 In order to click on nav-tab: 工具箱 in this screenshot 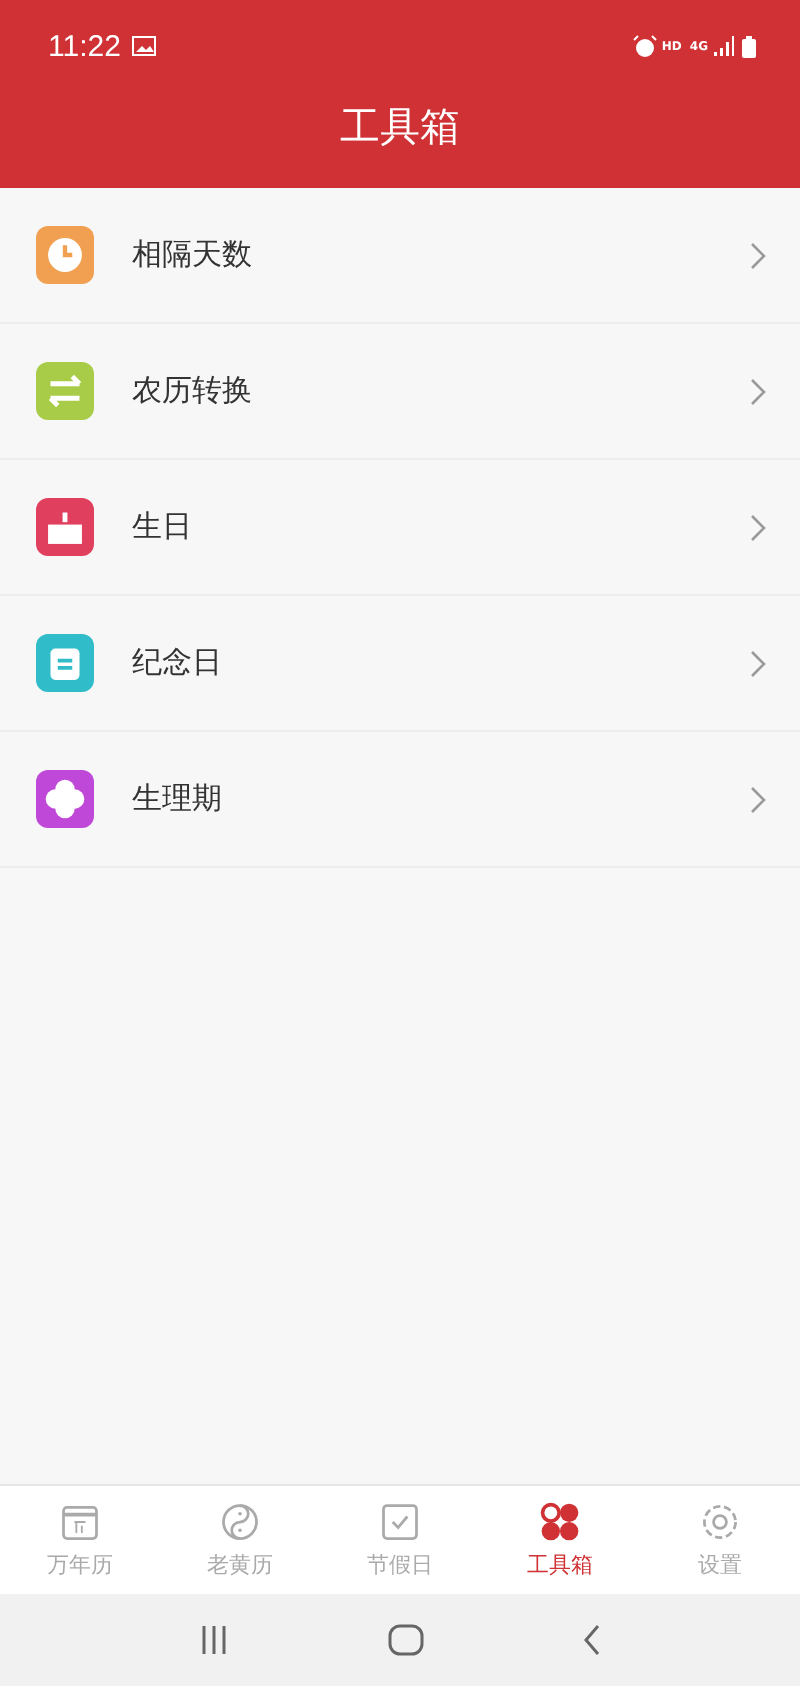, I will do `click(560, 1540)`.